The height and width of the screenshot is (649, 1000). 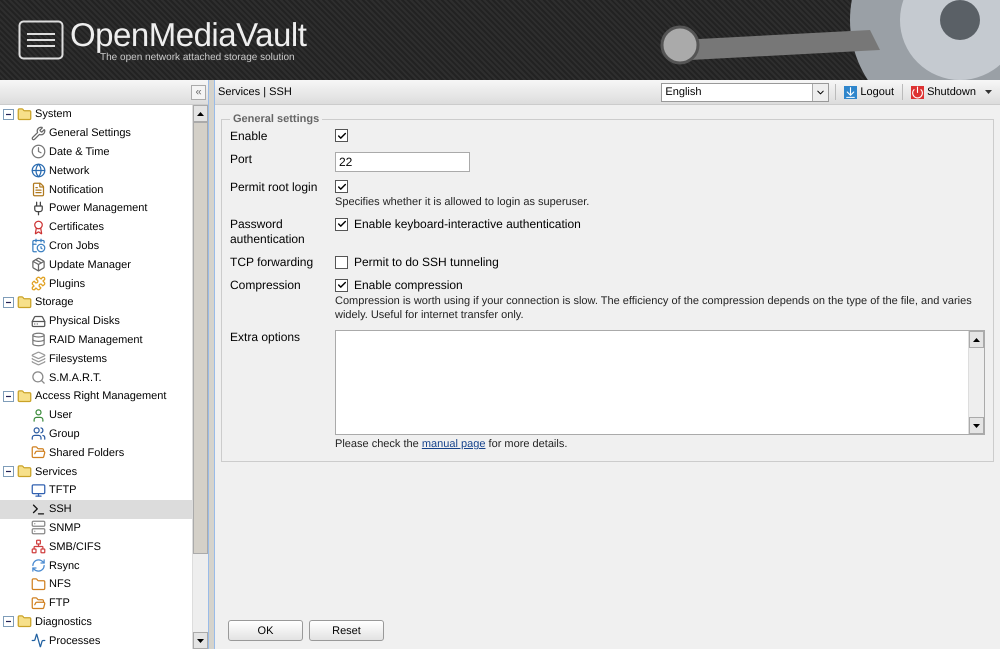 What do you see at coordinates (745, 92) in the screenshot?
I see `language-select: English` at bounding box center [745, 92].